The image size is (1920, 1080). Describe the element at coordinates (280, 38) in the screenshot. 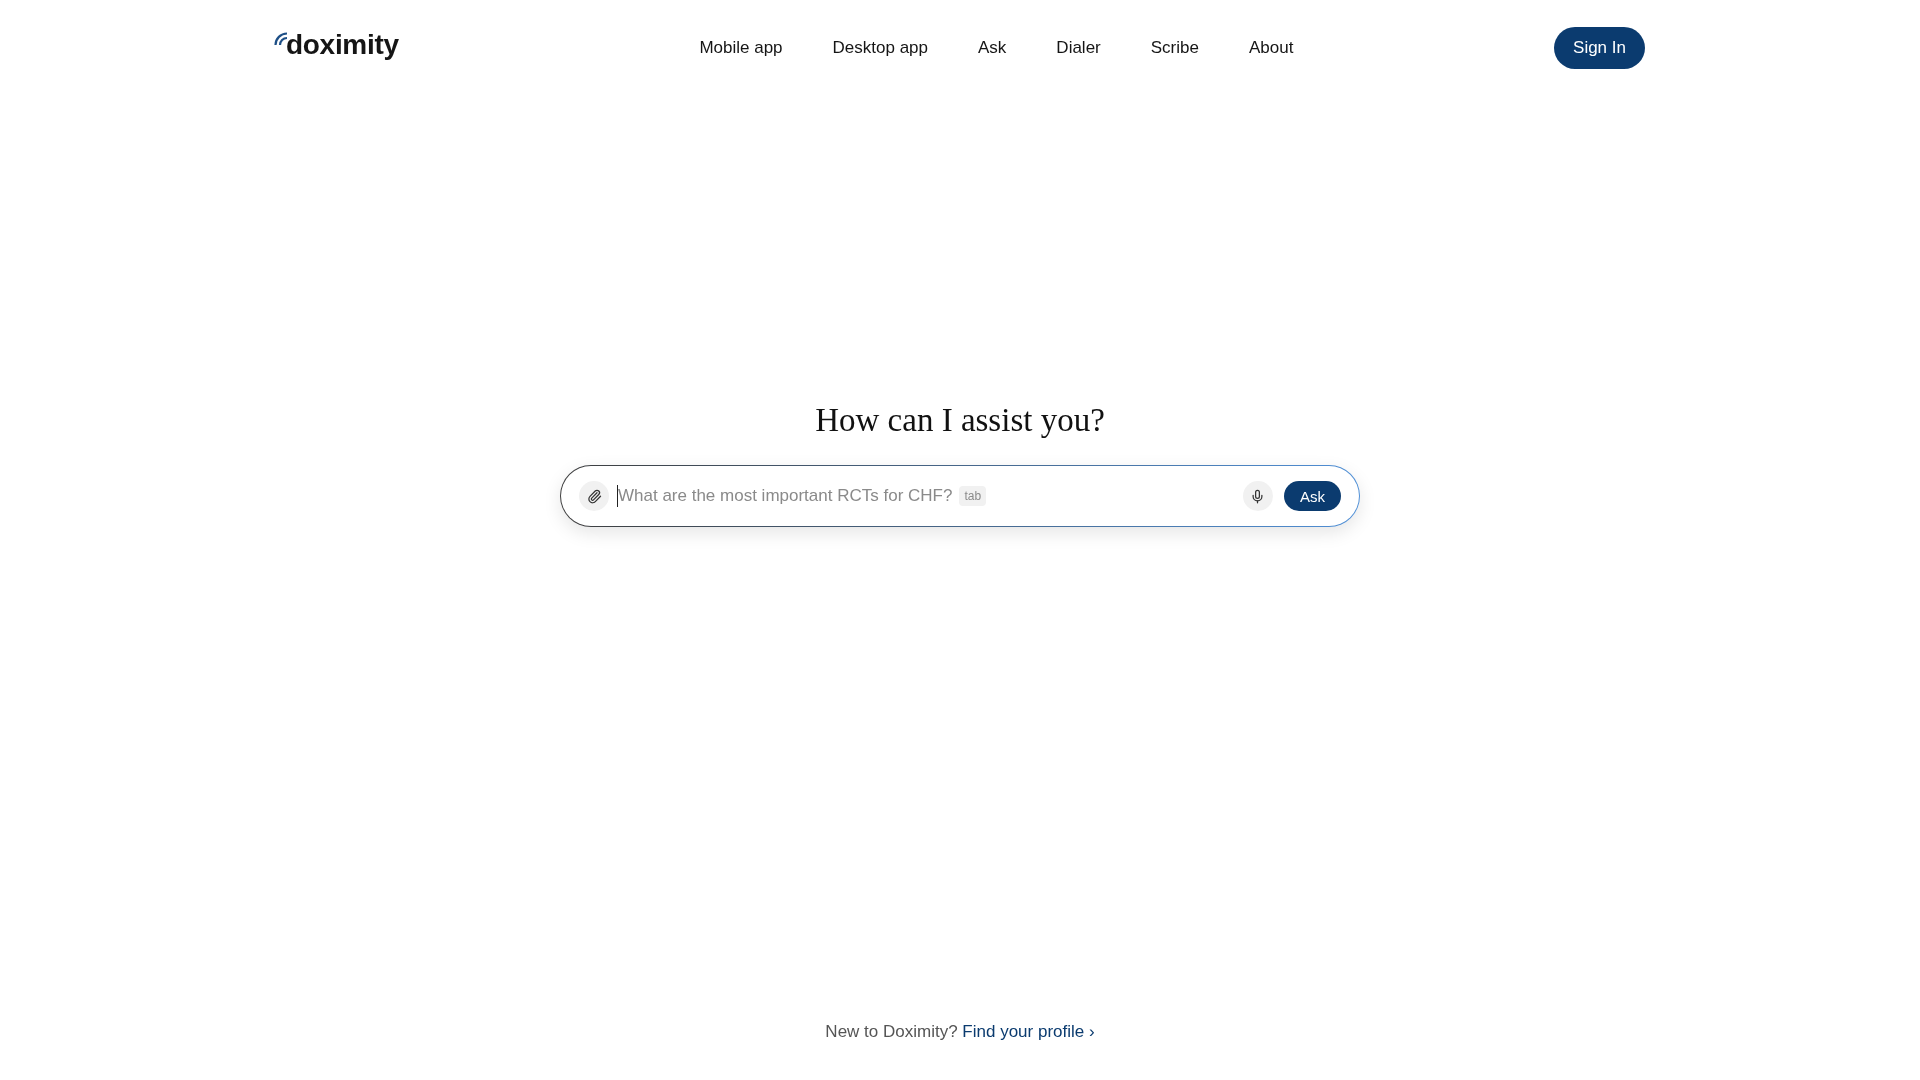

I see `signal-arcs-icon` at that location.